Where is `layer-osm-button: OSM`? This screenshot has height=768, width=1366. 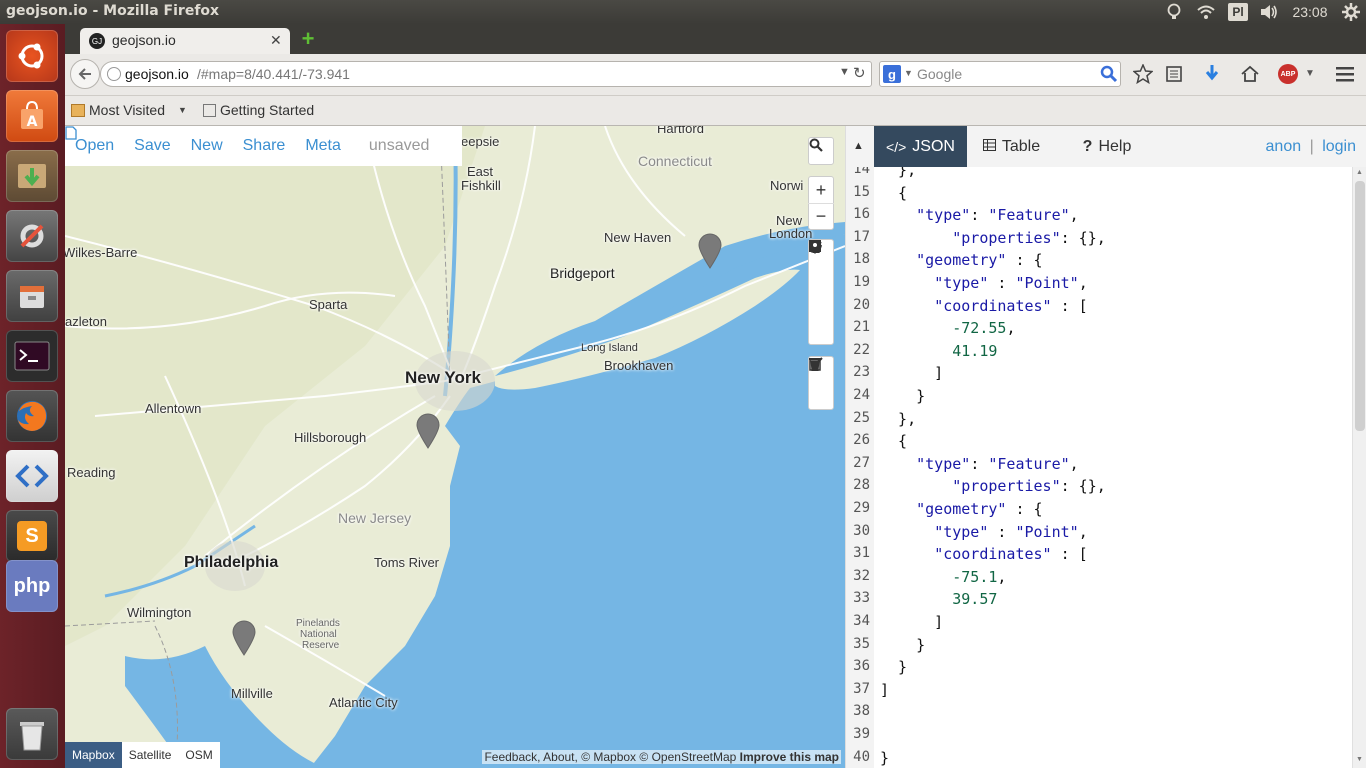 layer-osm-button: OSM is located at coordinates (199, 755).